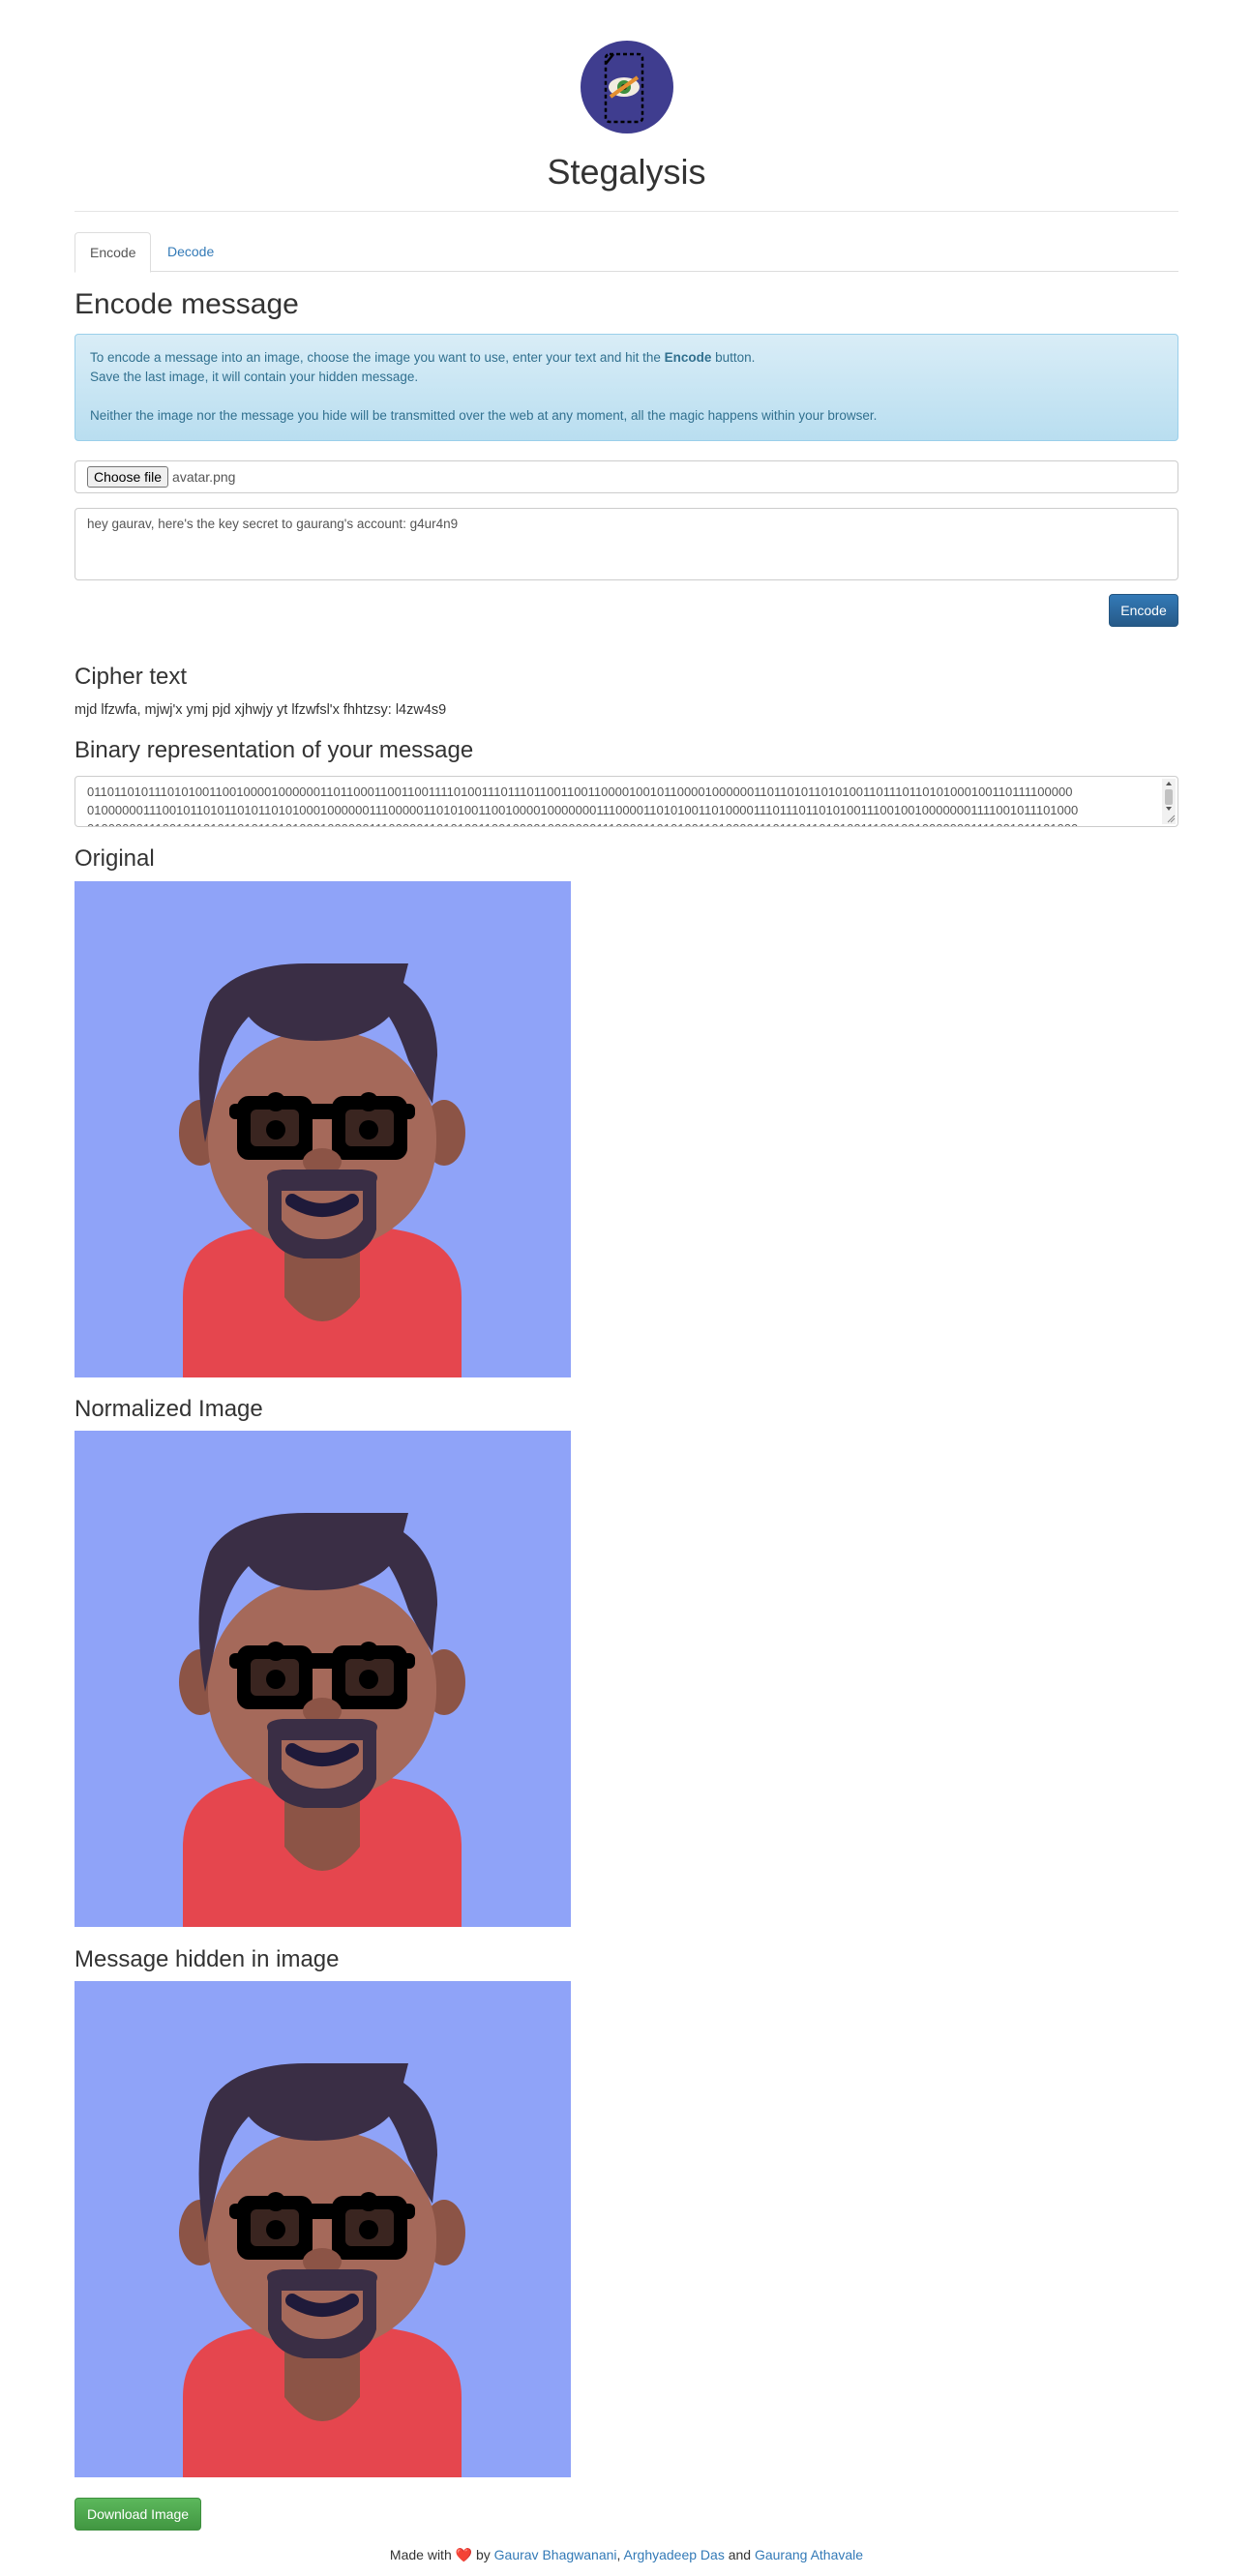 This screenshot has height=2576, width=1252. I want to click on file-name: avatar.png, so click(204, 477).